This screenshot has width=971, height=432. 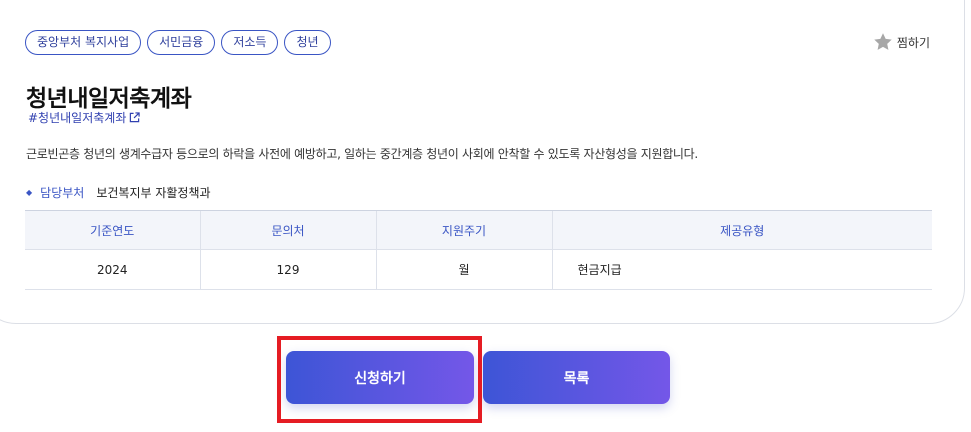 I want to click on tag-chip: 청년, so click(x=307, y=42).